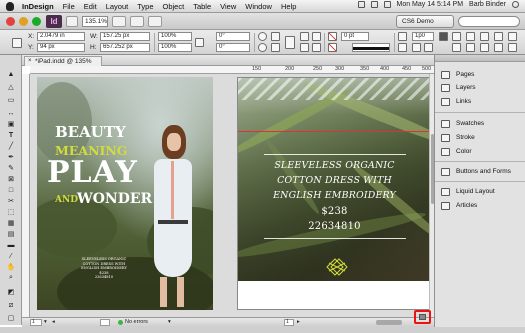 The image size is (525, 333). What do you see at coordinates (11, 212) in the screenshot?
I see `free-transform-tool-icon: ⬚` at bounding box center [11, 212].